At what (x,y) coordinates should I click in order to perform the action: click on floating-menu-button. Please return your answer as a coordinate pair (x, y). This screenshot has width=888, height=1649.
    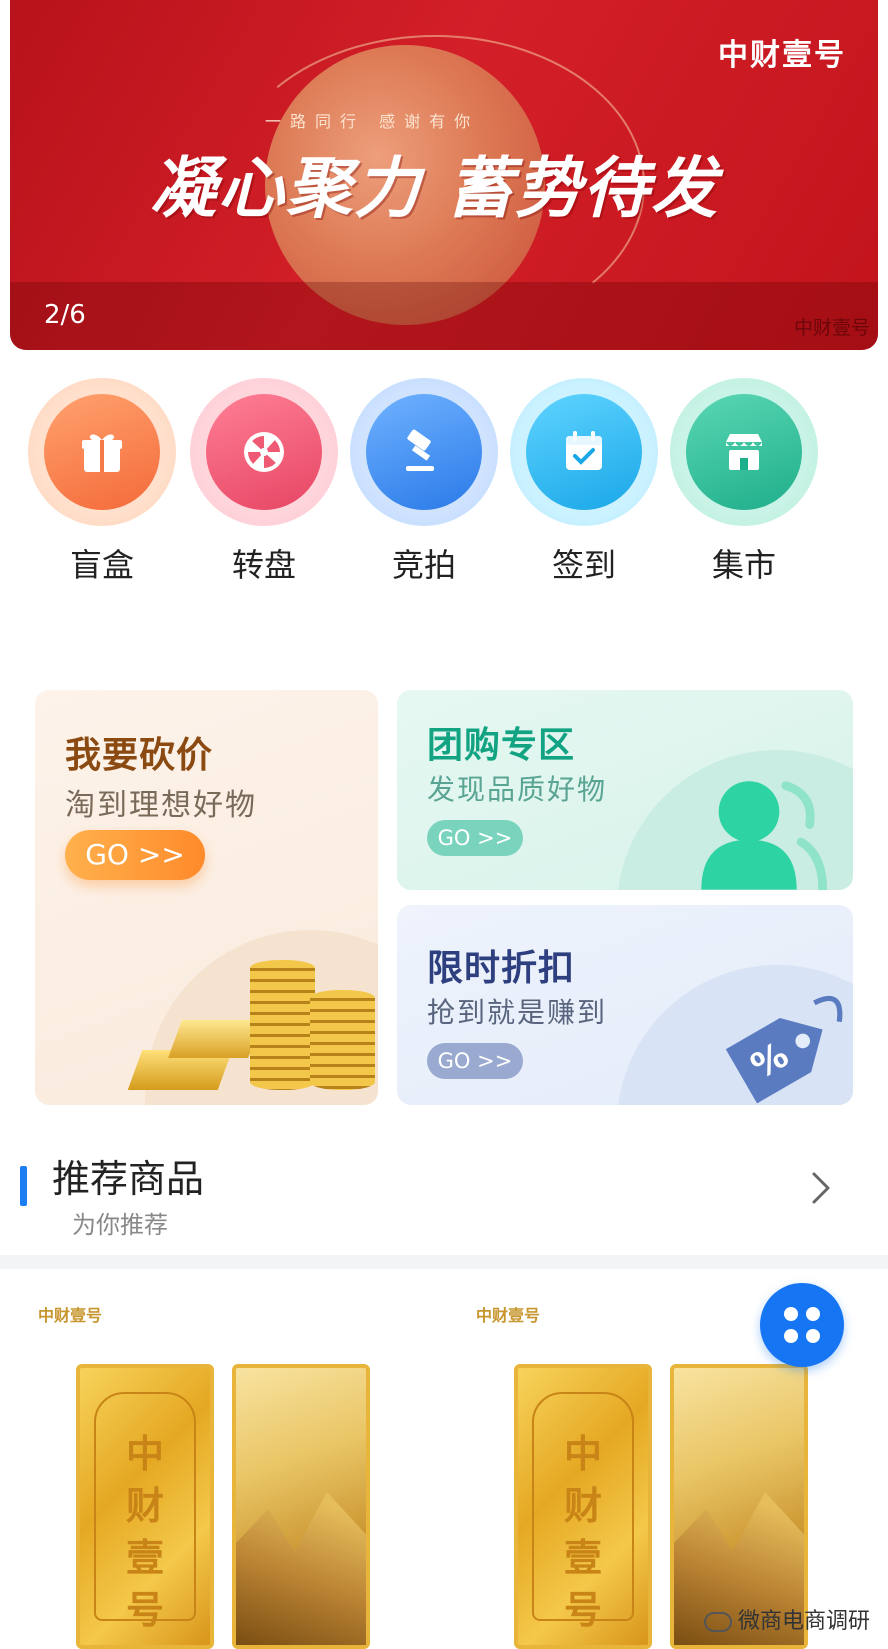
    Looking at the image, I should click on (802, 1325).